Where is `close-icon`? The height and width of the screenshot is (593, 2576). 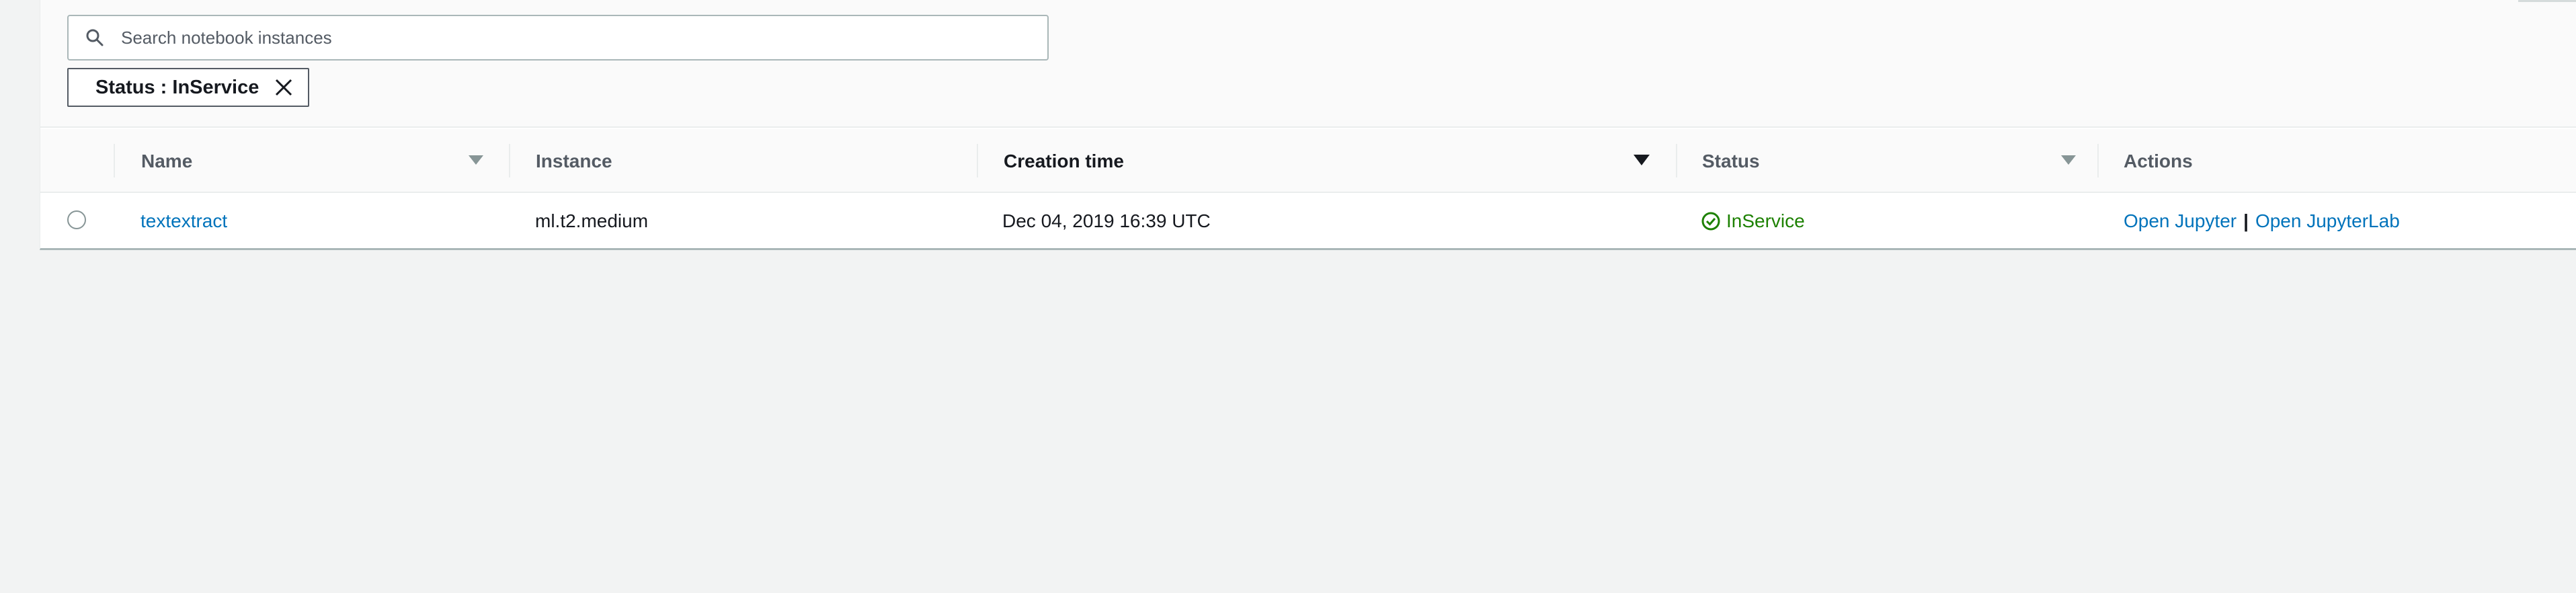
close-icon is located at coordinates (283, 88).